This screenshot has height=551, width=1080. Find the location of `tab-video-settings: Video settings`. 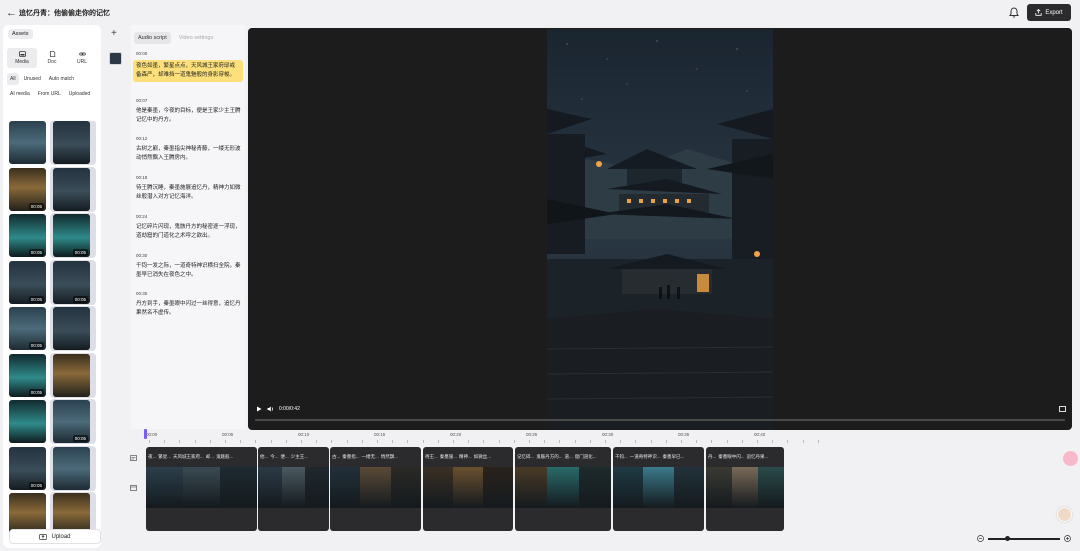

tab-video-settings: Video settings is located at coordinates (196, 38).